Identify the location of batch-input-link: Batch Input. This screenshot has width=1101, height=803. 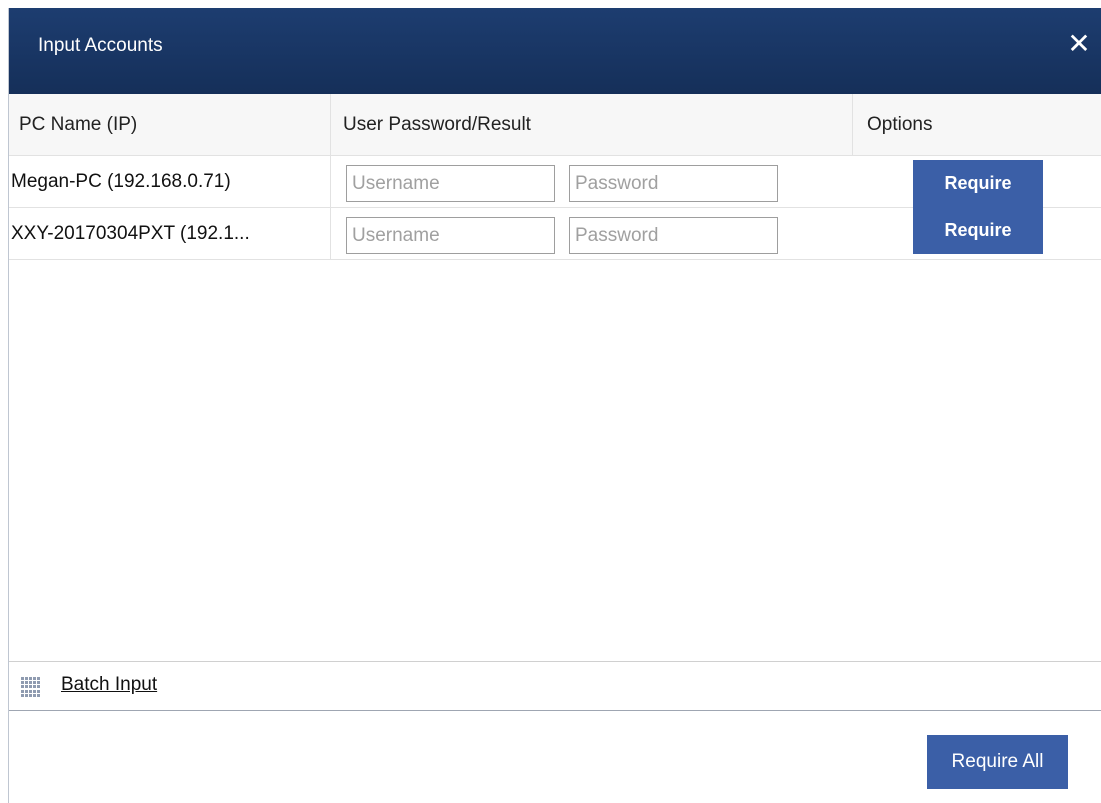
(109, 685).